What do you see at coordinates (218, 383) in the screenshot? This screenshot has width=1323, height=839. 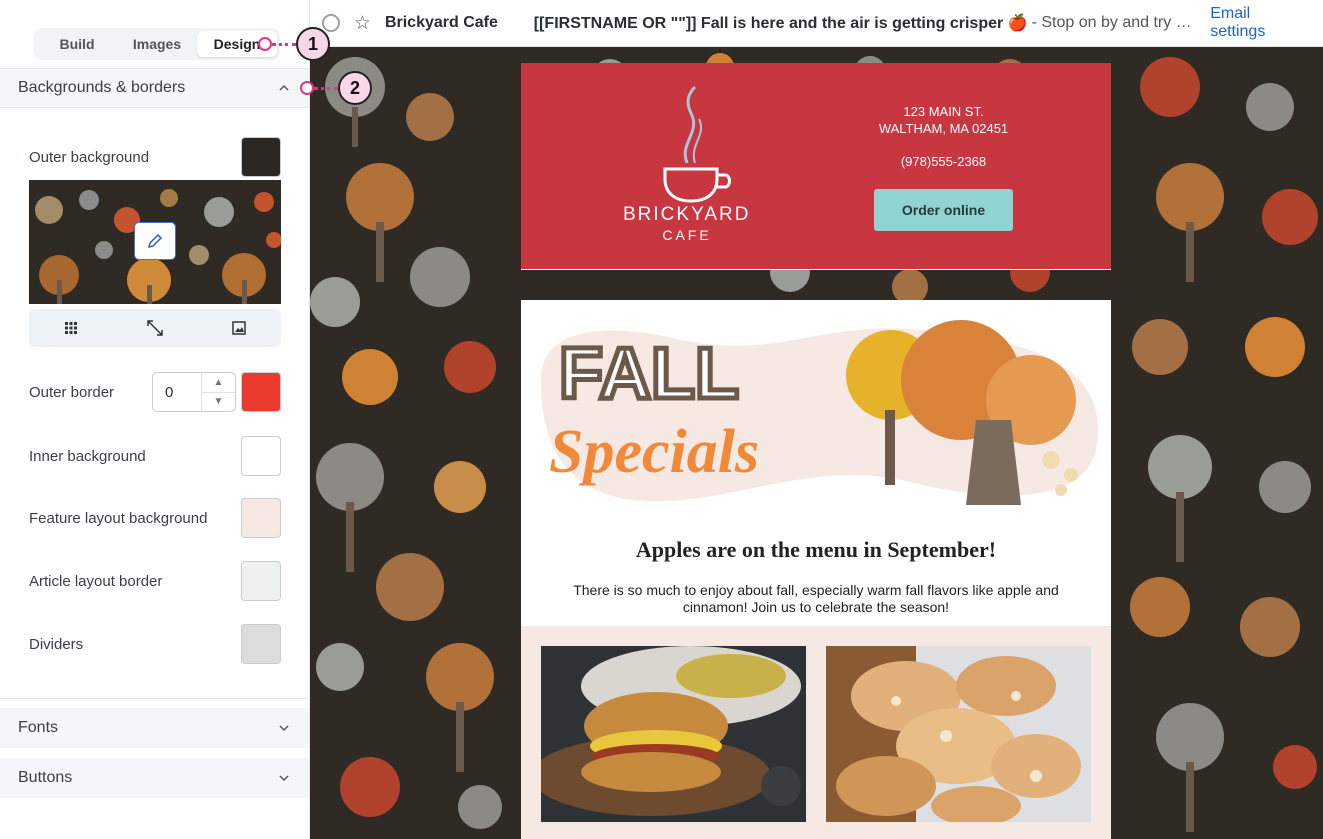 I see `increment-icon: ▲` at bounding box center [218, 383].